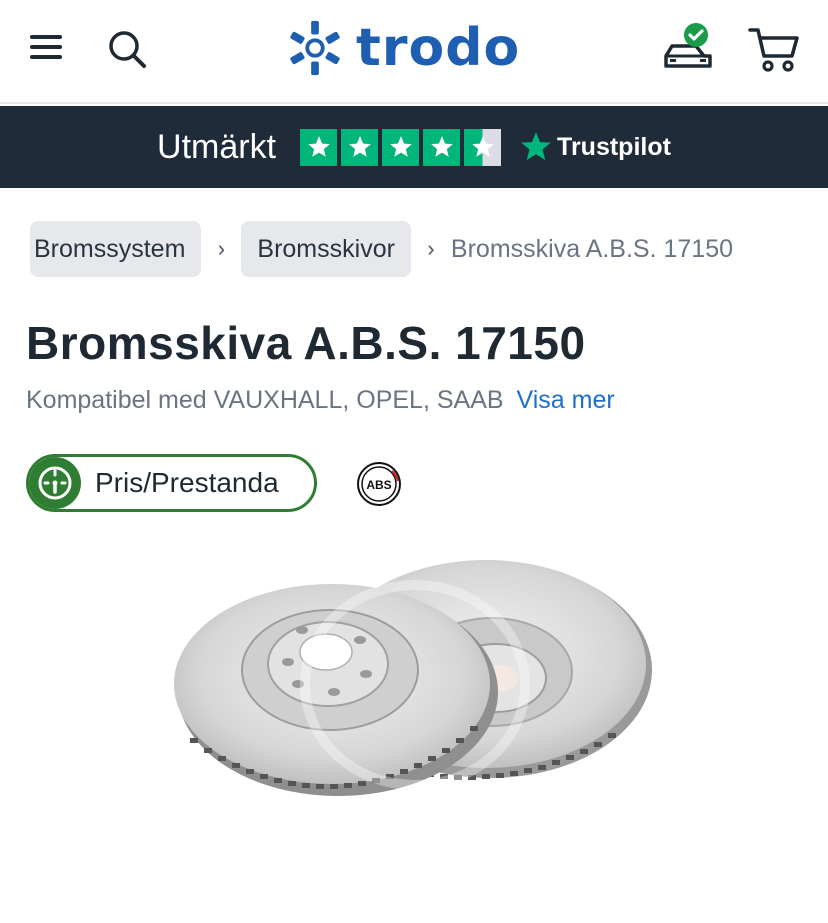  Describe the element at coordinates (265, 400) in the screenshot. I see `compatibility-text: Kompatibel med VAUXHALL, OPEL, SAAB` at that location.